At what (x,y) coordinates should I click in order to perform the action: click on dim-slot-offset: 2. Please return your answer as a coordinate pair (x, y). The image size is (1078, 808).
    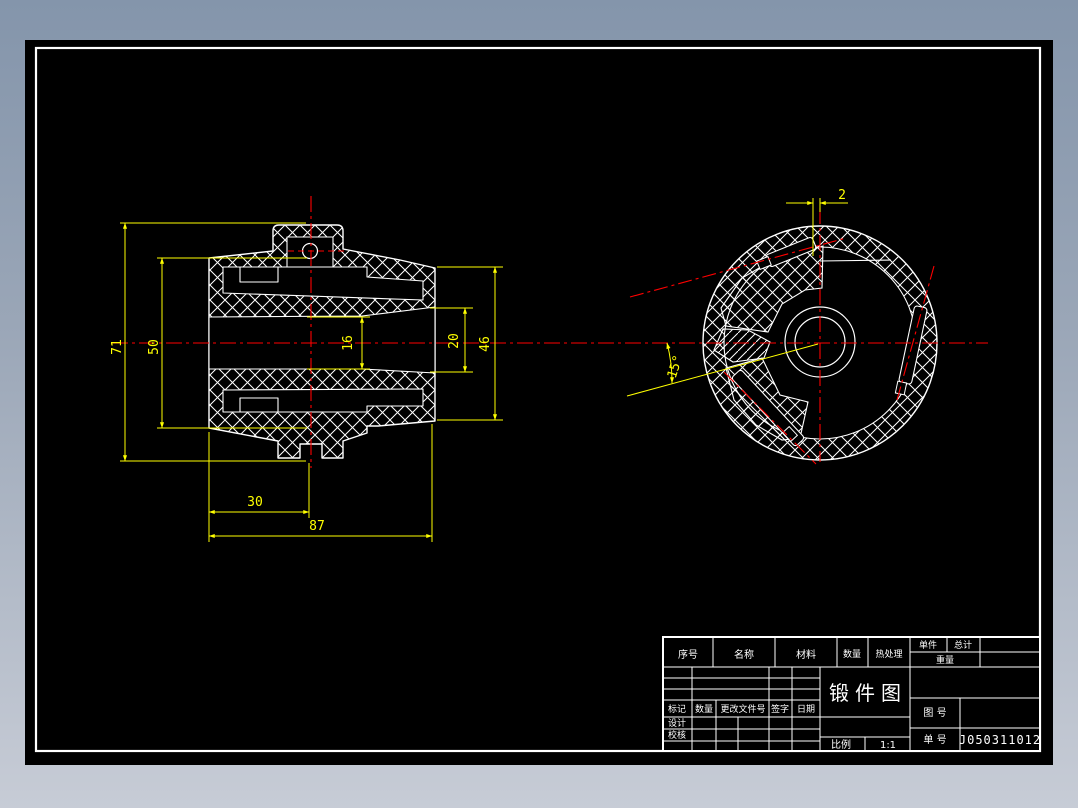
    Looking at the image, I should click on (842, 195).